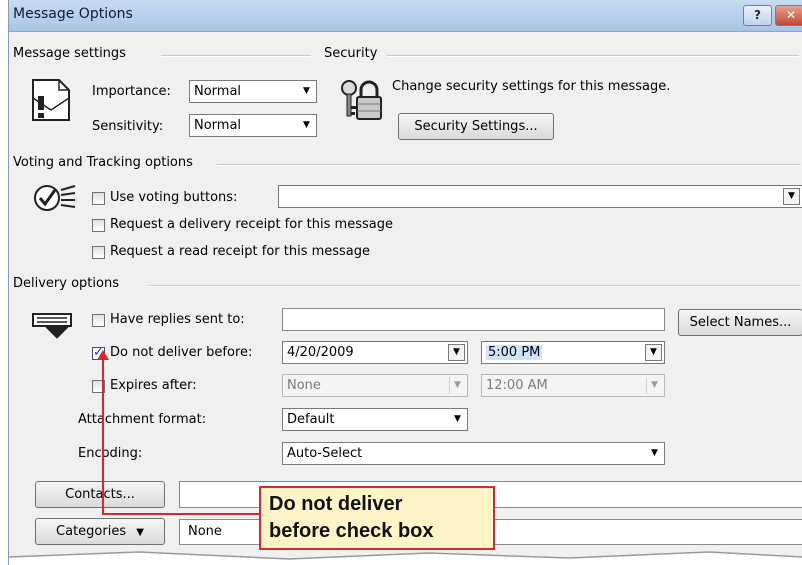 This screenshot has height=565, width=802. Describe the element at coordinates (98, 320) in the screenshot. I see `have-replies-checkbox` at that location.